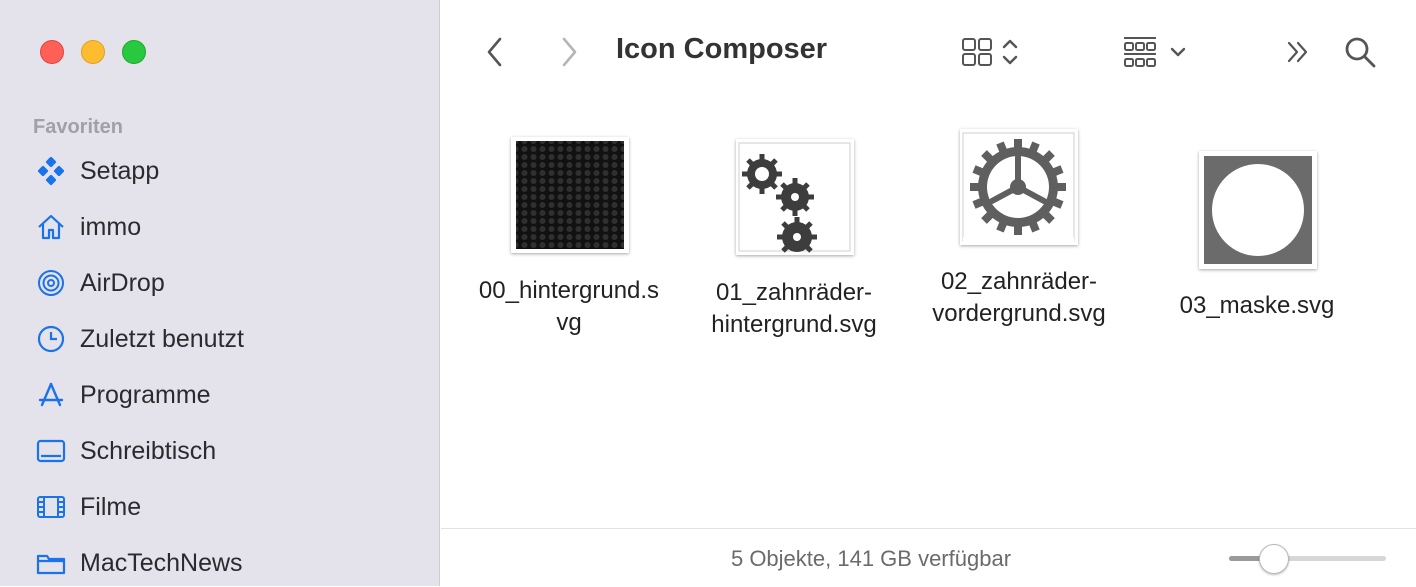 Image resolution: width=1416 pixels, height=587 pixels. Describe the element at coordinates (1307, 559) in the screenshot. I see `zoom-slider` at that location.